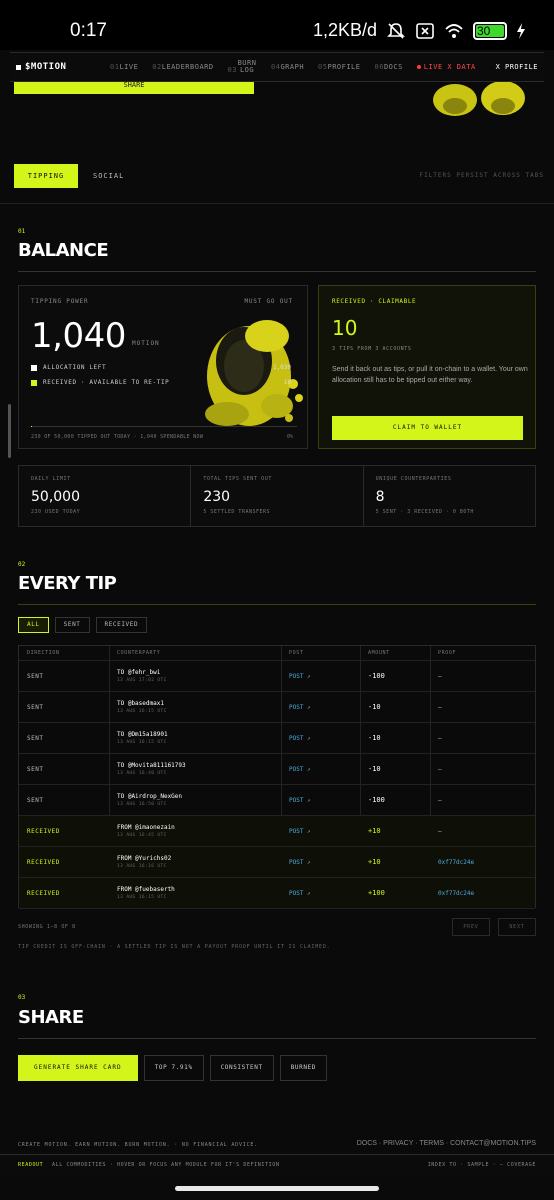 This screenshot has width=554, height=1200. What do you see at coordinates (151, 769) in the screenshot?
I see `counterparty-cell: TO @Movita811161793 13 AUG 16:40 UTC` at bounding box center [151, 769].